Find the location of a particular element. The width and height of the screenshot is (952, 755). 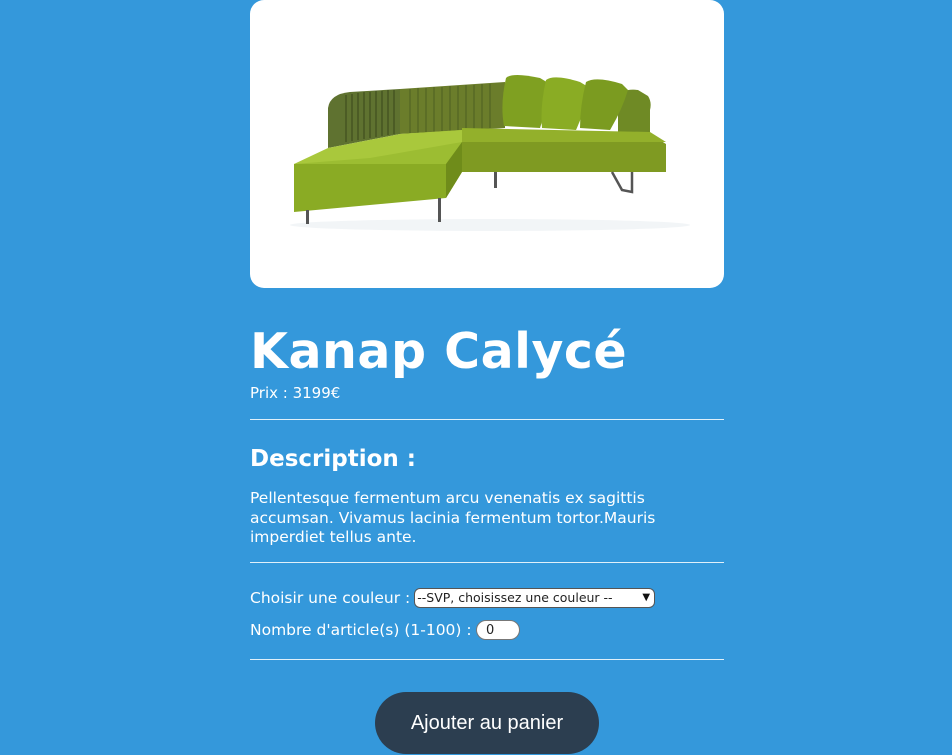

chevron-down-icon: ▼ is located at coordinates (646, 597).